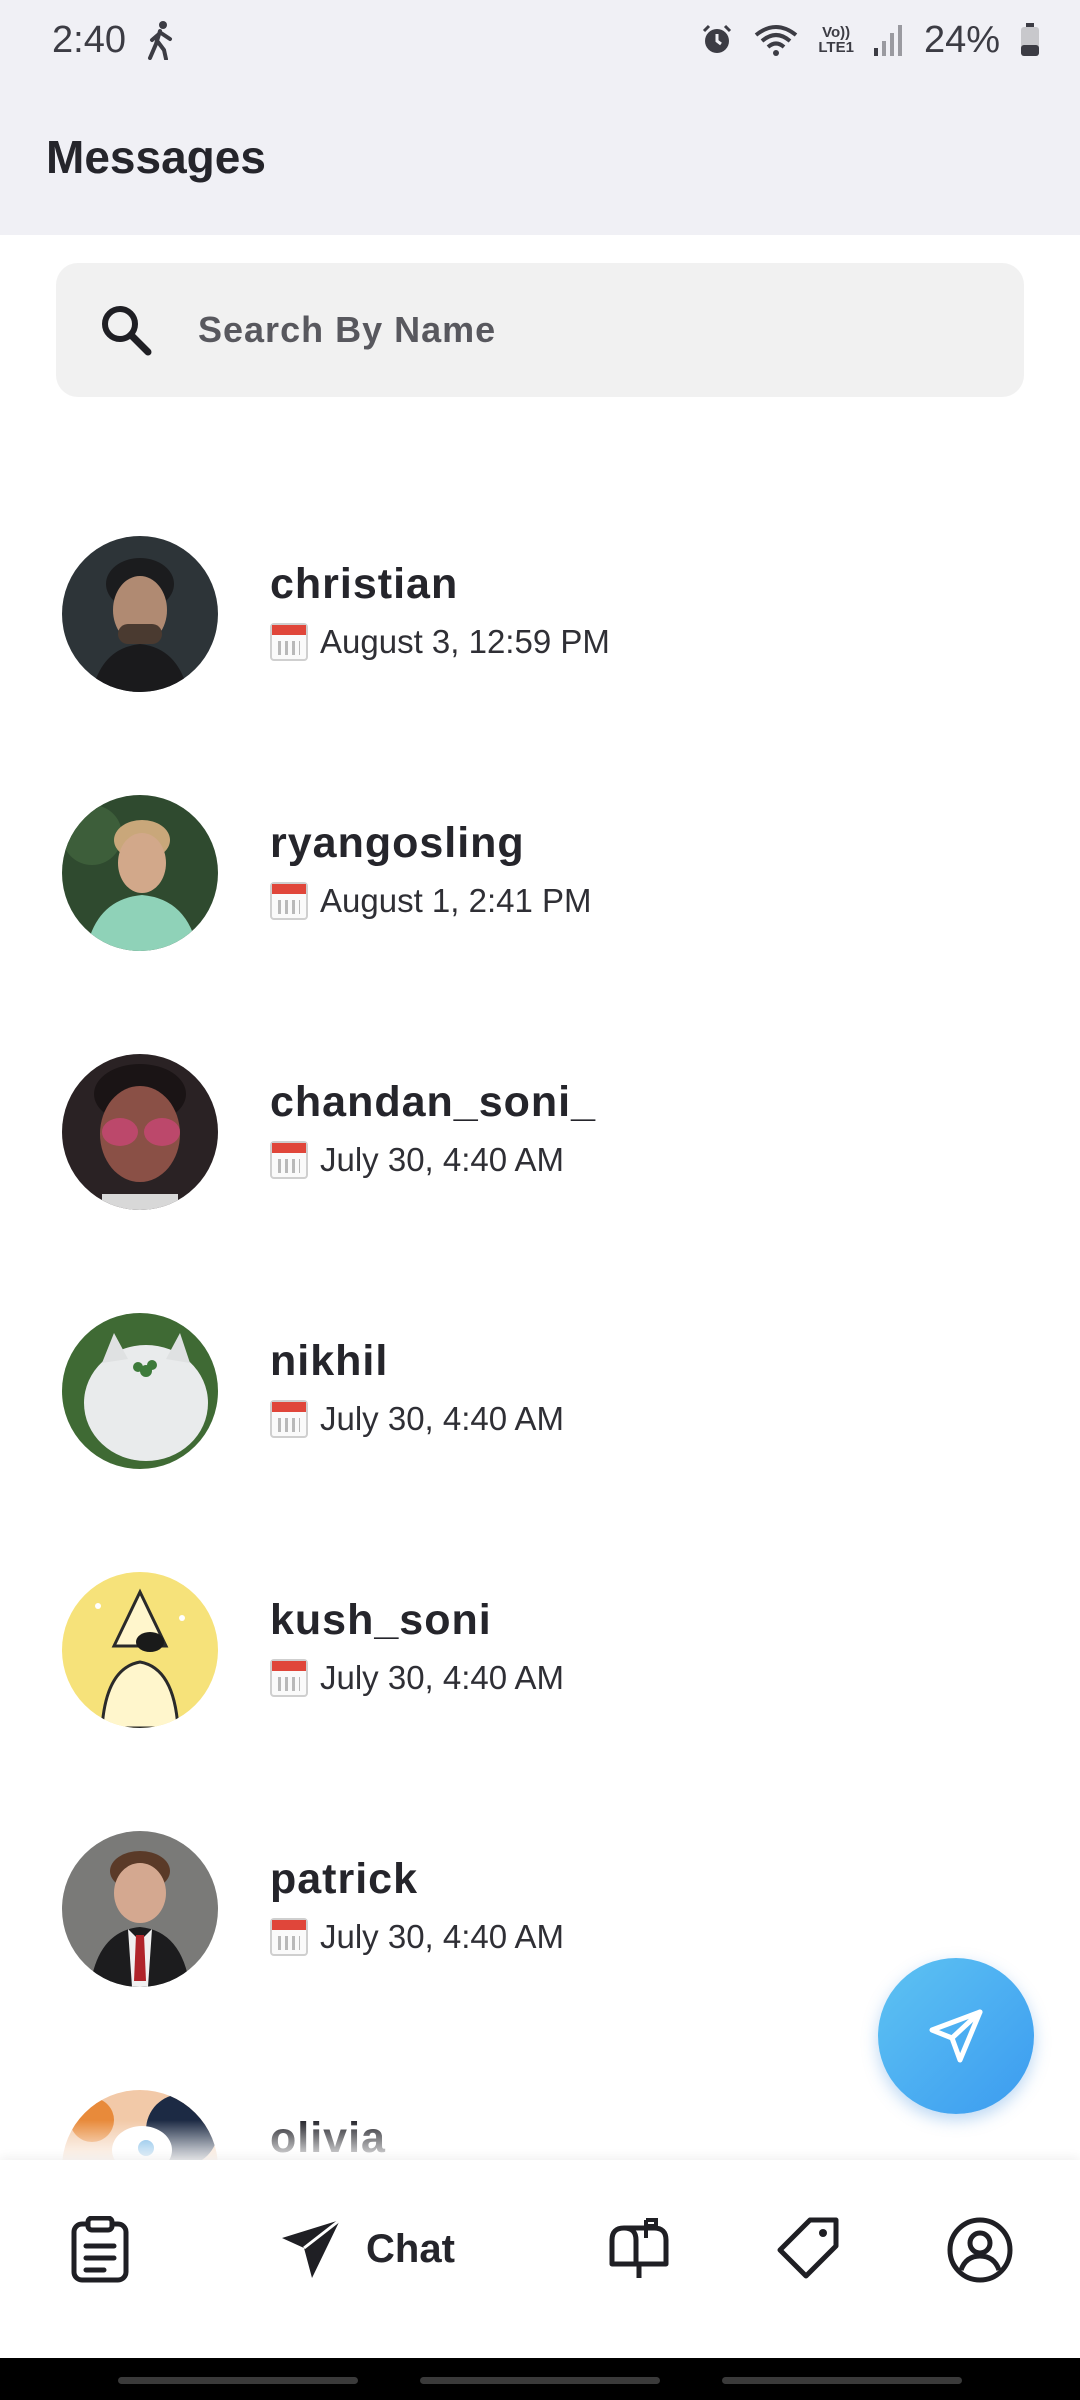 Image resolution: width=1080 pixels, height=2400 pixels. What do you see at coordinates (540, 620) in the screenshot?
I see `chat-item-christian: christian August 3, 12:59 PM` at bounding box center [540, 620].